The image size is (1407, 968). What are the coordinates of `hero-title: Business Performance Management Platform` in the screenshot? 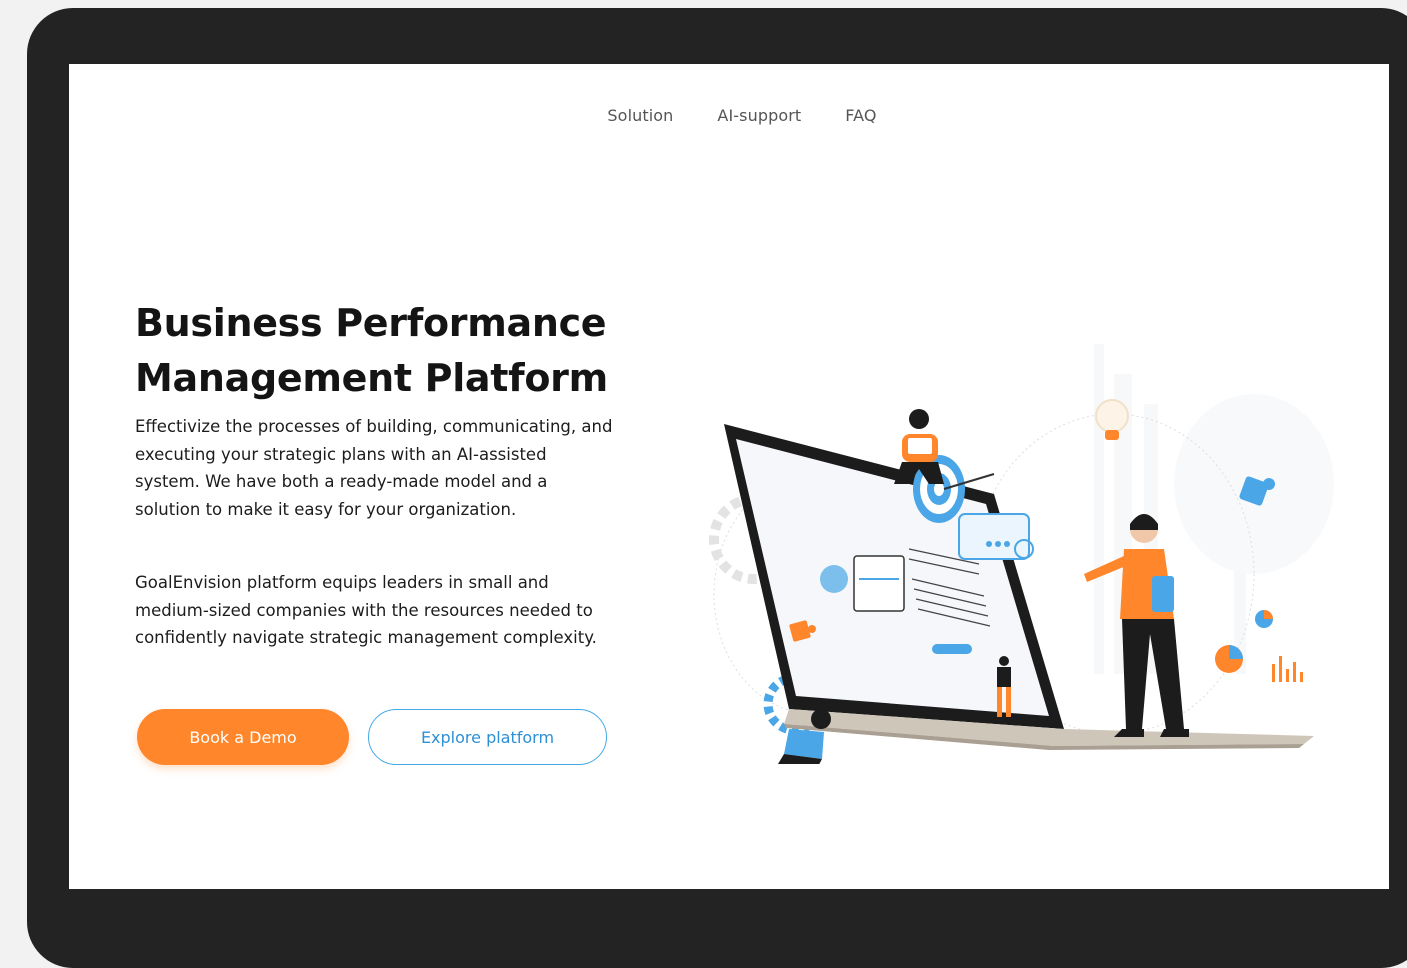 It's located at (395, 351).